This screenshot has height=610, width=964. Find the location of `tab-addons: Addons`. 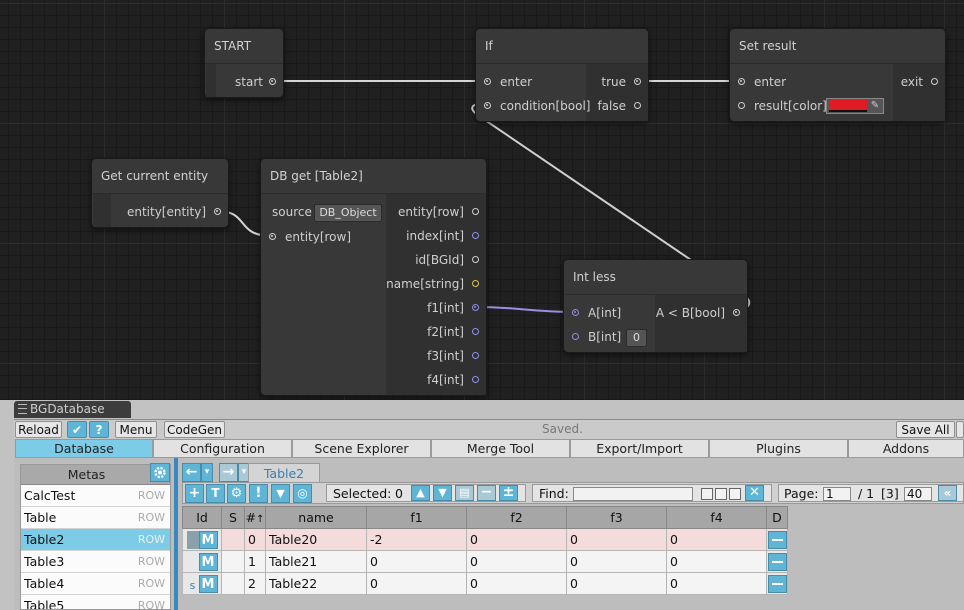

tab-addons: Addons is located at coordinates (906, 448).